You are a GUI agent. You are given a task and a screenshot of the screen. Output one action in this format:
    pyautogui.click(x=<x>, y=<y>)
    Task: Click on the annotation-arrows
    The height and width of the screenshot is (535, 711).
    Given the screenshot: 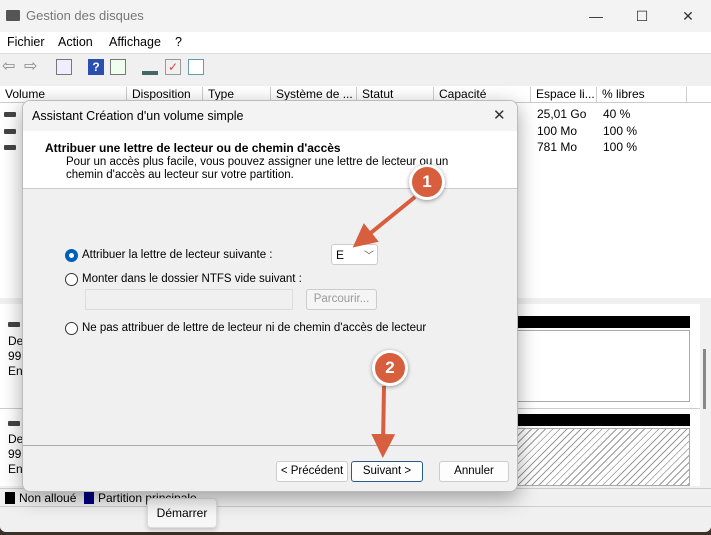 What is the action you would take?
    pyautogui.click(x=384, y=326)
    